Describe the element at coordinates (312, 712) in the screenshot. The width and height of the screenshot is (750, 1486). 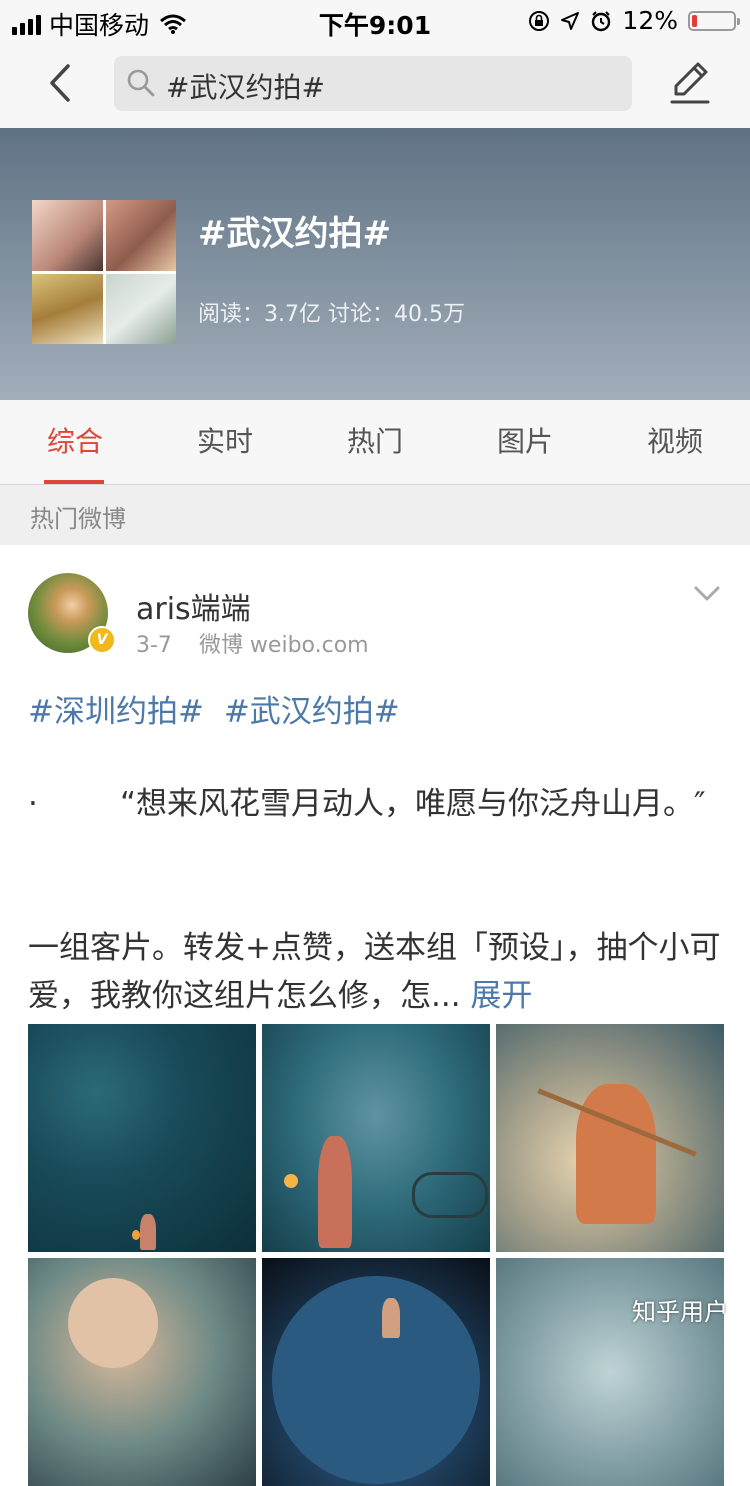
I see `topic-link: #武汉约拍#` at that location.